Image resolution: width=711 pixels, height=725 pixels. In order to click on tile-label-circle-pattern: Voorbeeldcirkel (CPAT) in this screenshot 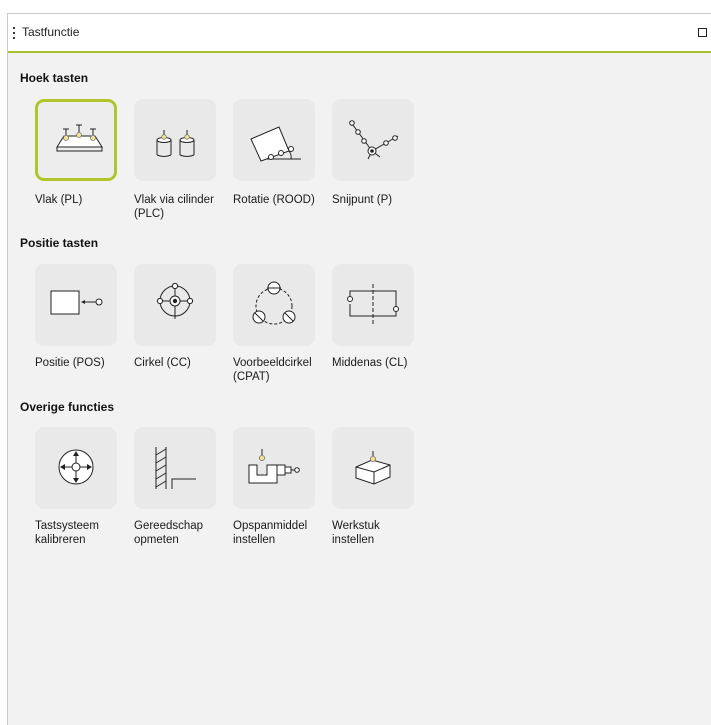, I will do `click(272, 370)`.